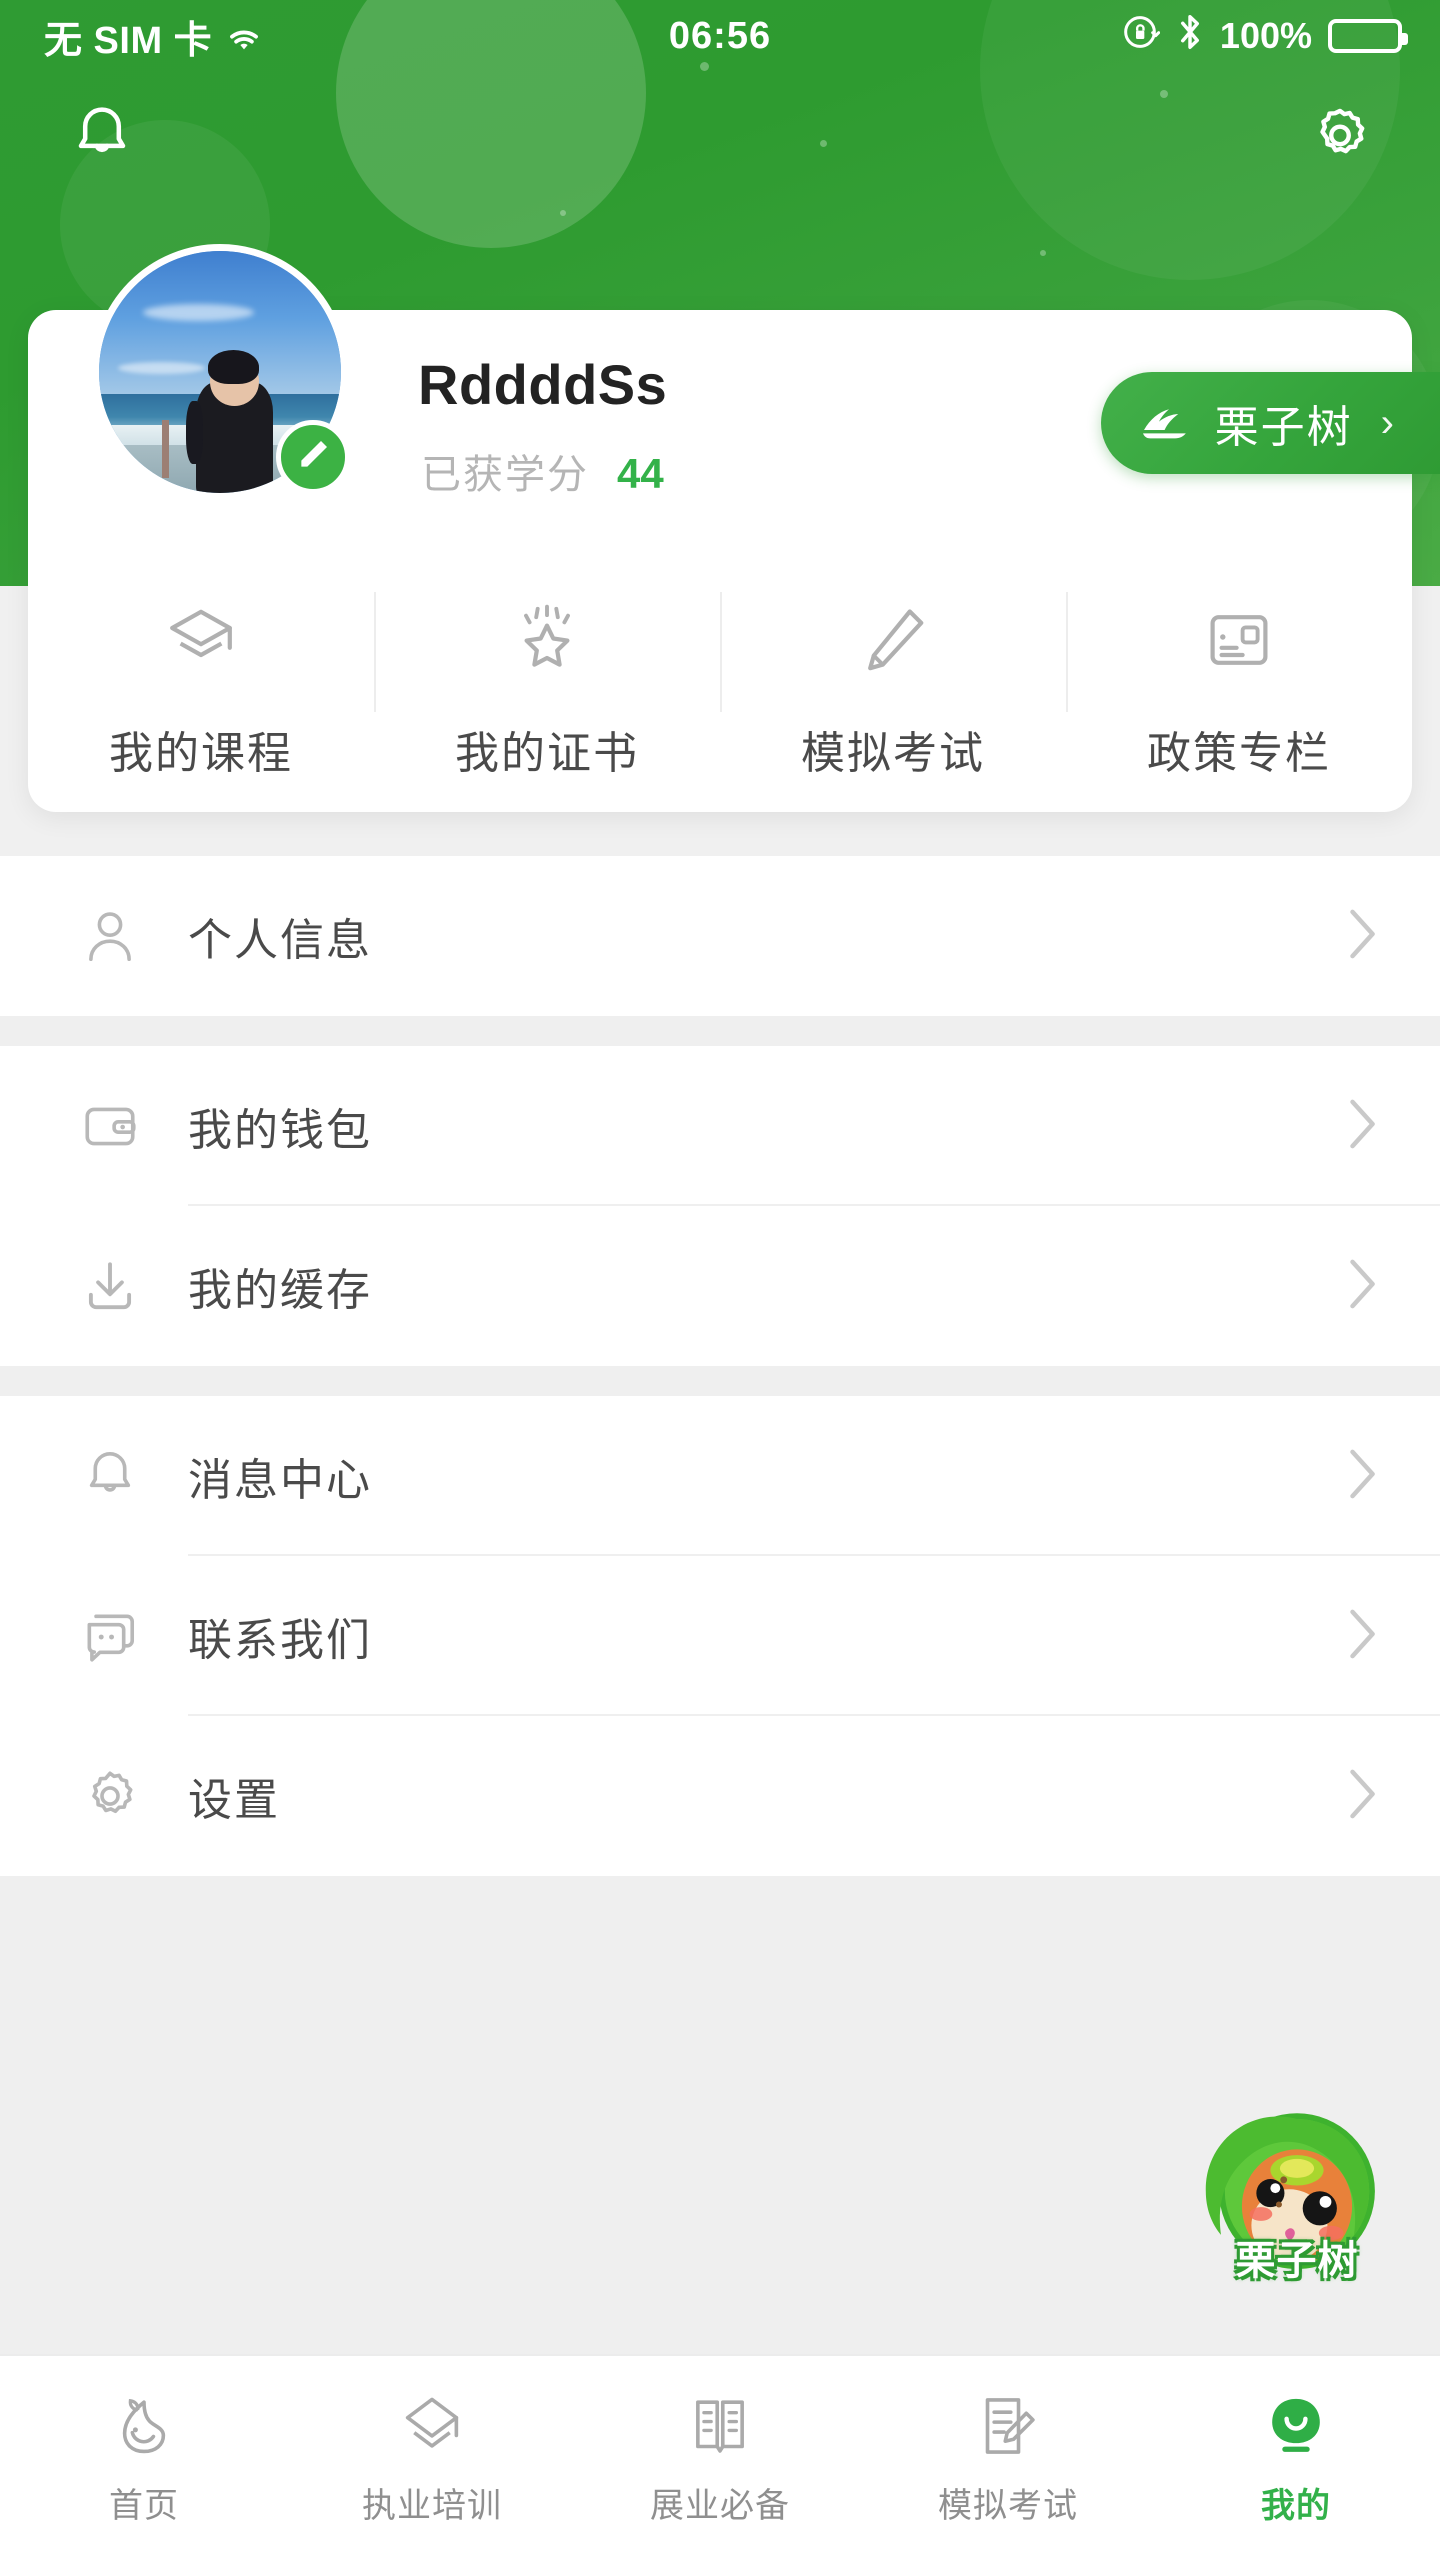 This screenshot has height=2550, width=1440. What do you see at coordinates (1296, 2424) in the screenshot?
I see `smiley-profile-icon` at bounding box center [1296, 2424].